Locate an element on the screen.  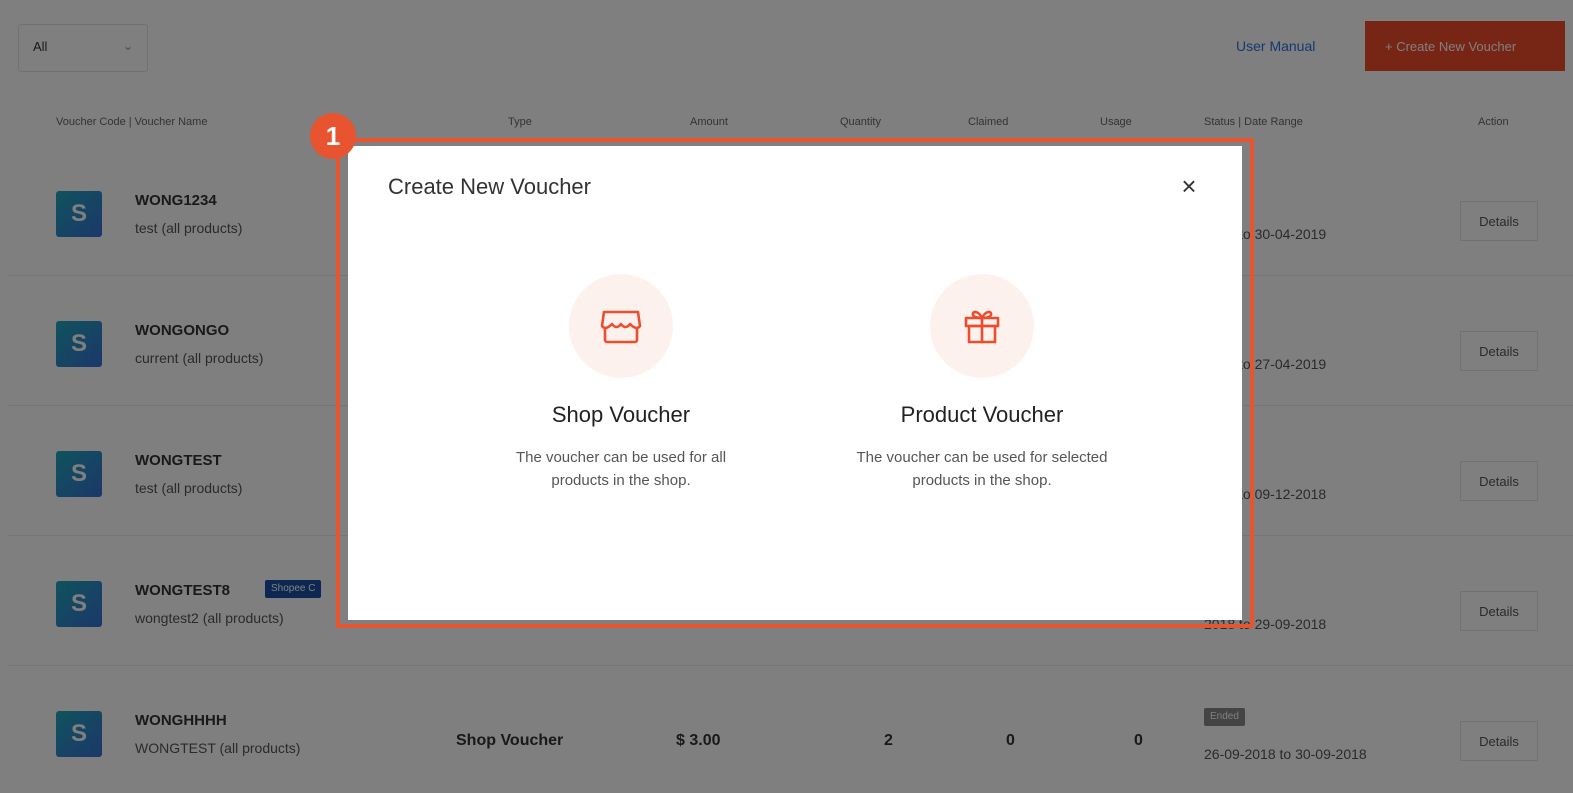
close-icon: × is located at coordinates (1189, 187).